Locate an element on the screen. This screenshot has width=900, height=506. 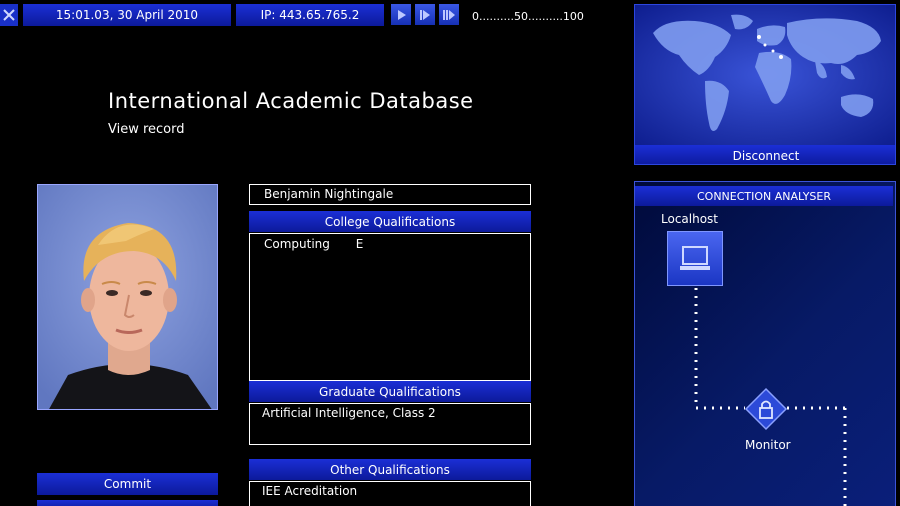
ip-text: IP: 443.65.765.2 is located at coordinates (310, 15).